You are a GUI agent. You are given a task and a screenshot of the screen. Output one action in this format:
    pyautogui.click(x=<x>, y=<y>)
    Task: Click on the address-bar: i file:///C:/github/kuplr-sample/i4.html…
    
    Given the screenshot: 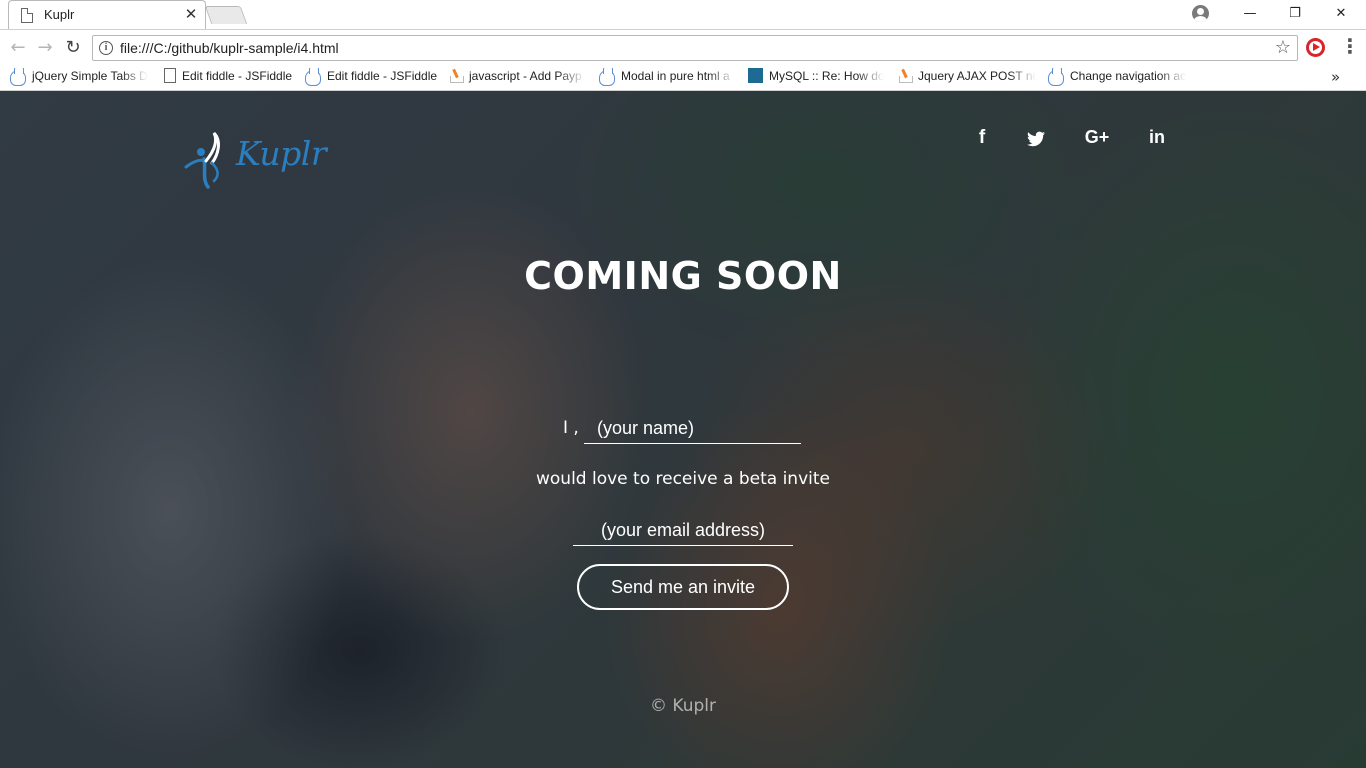 What is the action you would take?
    pyautogui.click(x=695, y=48)
    